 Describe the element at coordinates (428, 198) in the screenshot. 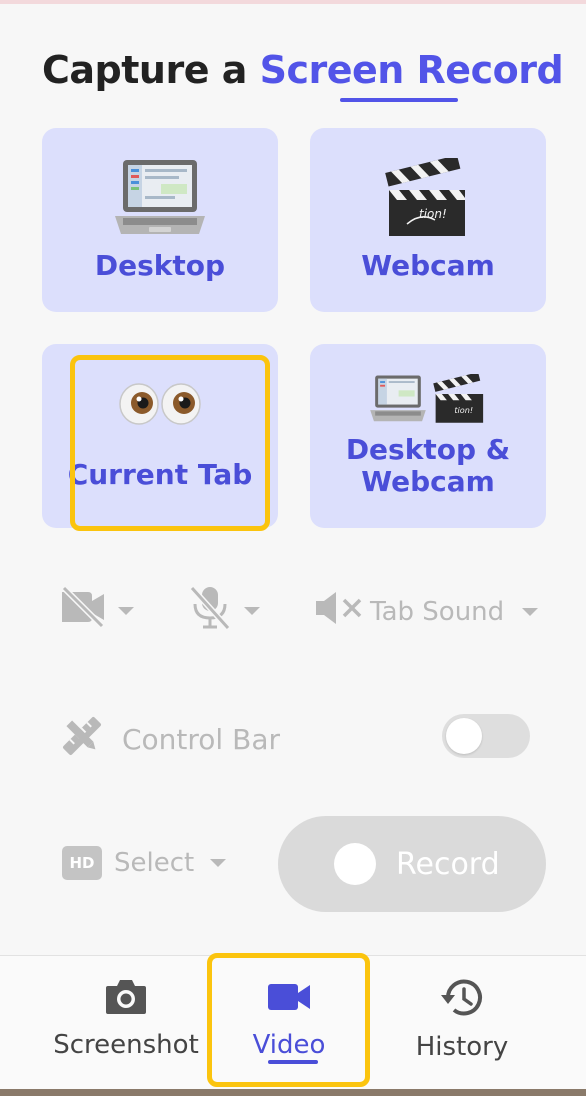

I see `clapperboard-icon: tion!` at that location.